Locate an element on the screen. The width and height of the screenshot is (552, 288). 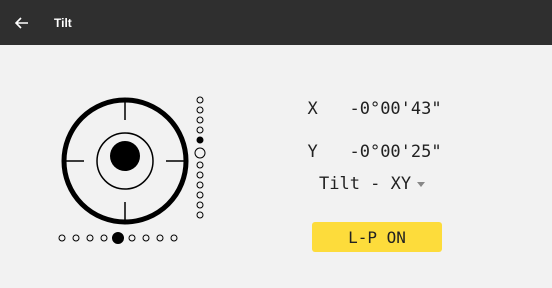
tilt-mode-dropdown: Tilt - XY is located at coordinates (372, 184).